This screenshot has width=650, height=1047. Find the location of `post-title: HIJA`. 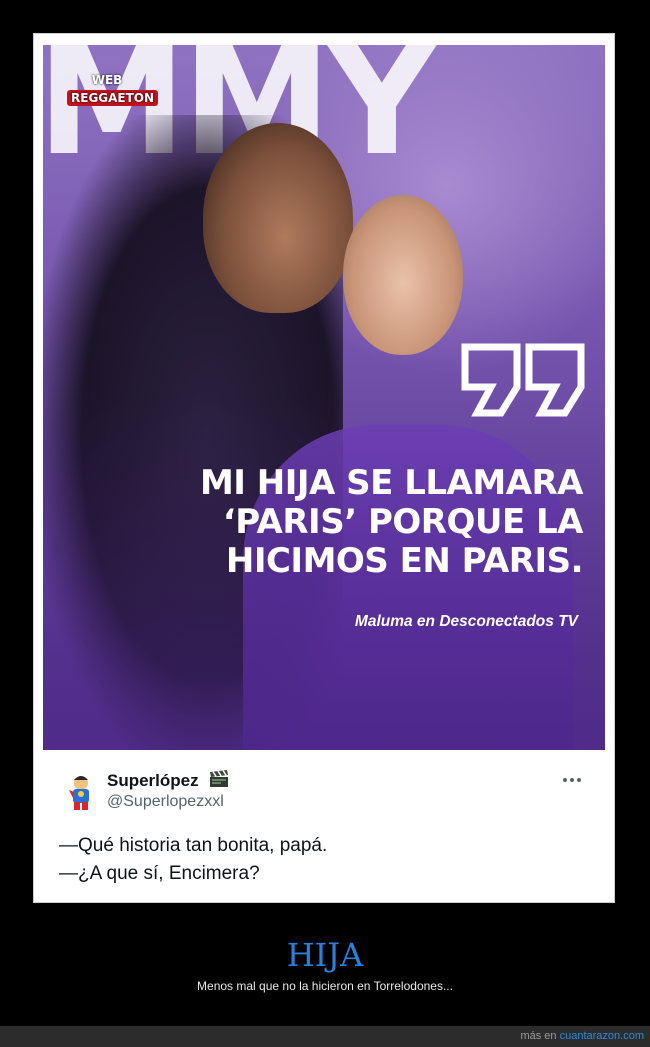

post-title: HIJA is located at coordinates (325, 955).